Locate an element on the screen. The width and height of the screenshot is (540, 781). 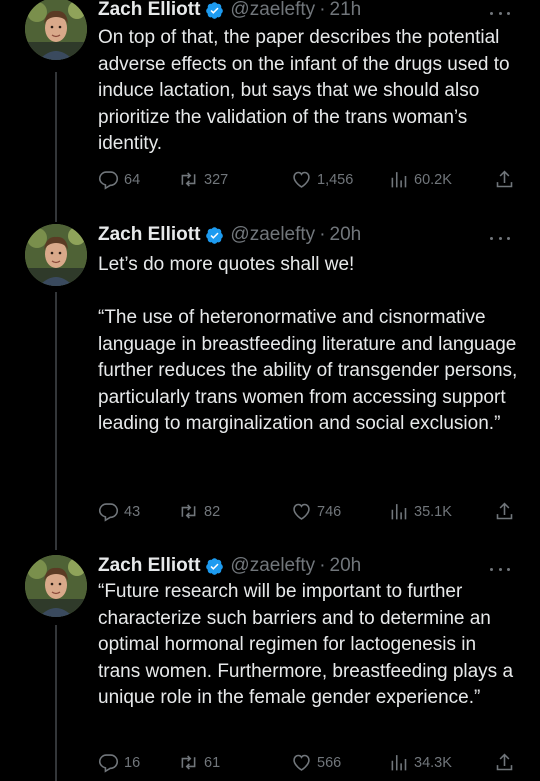
repost-button: 327 is located at coordinates (203, 179).